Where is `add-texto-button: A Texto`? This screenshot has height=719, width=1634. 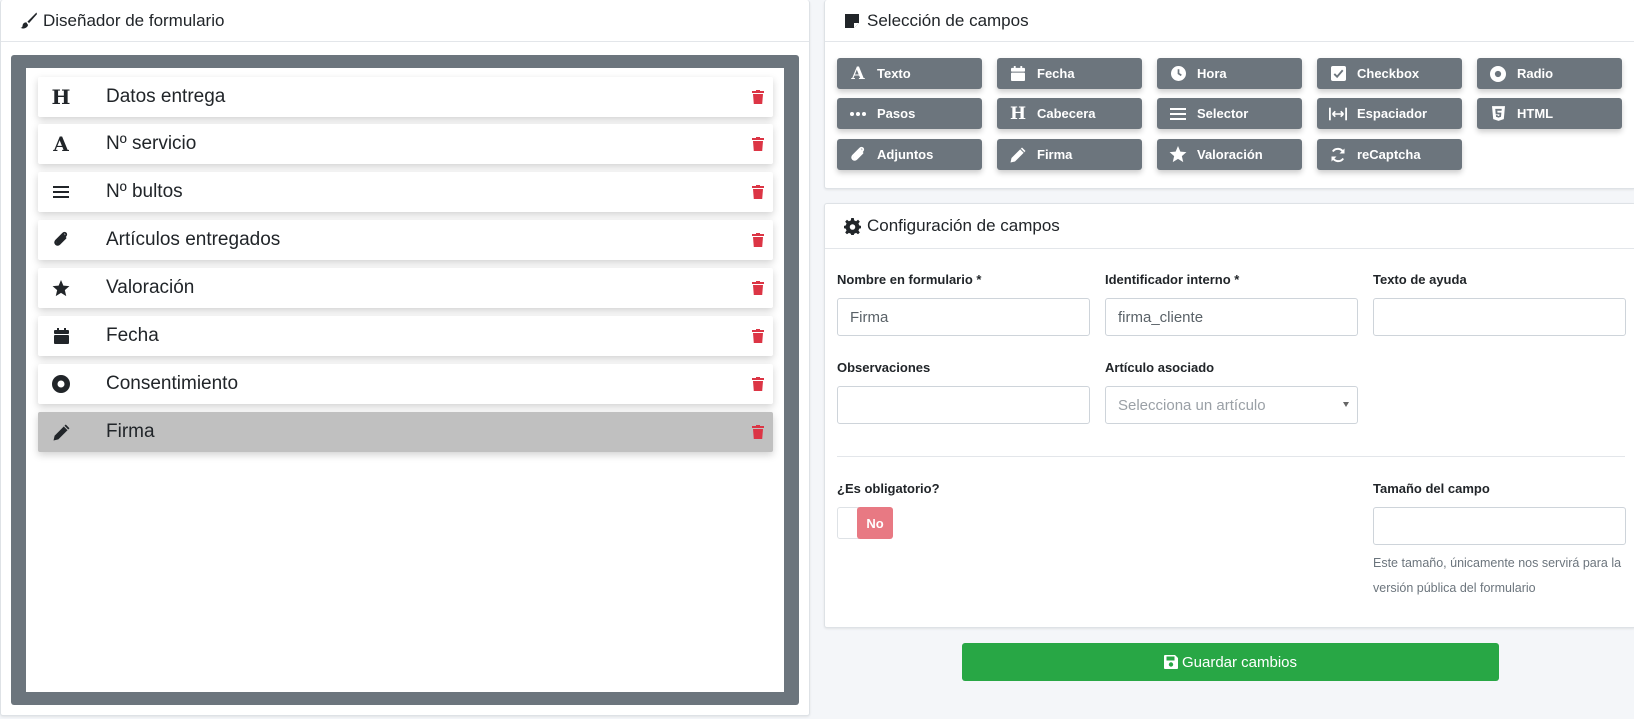
add-texto-button: A Texto is located at coordinates (909, 73).